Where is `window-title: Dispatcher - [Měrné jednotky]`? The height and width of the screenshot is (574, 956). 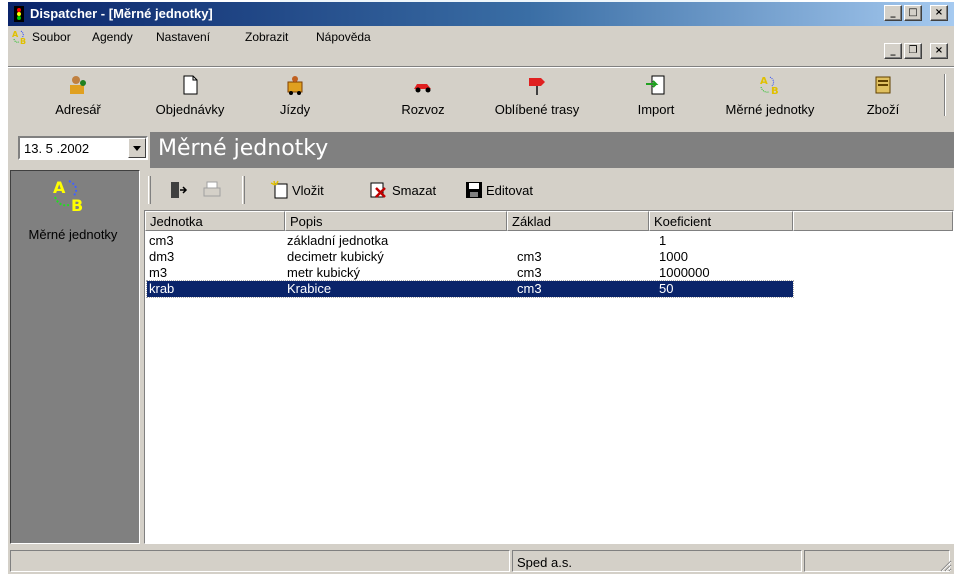 window-title: Dispatcher - [Měrné jednotky] is located at coordinates (121, 13).